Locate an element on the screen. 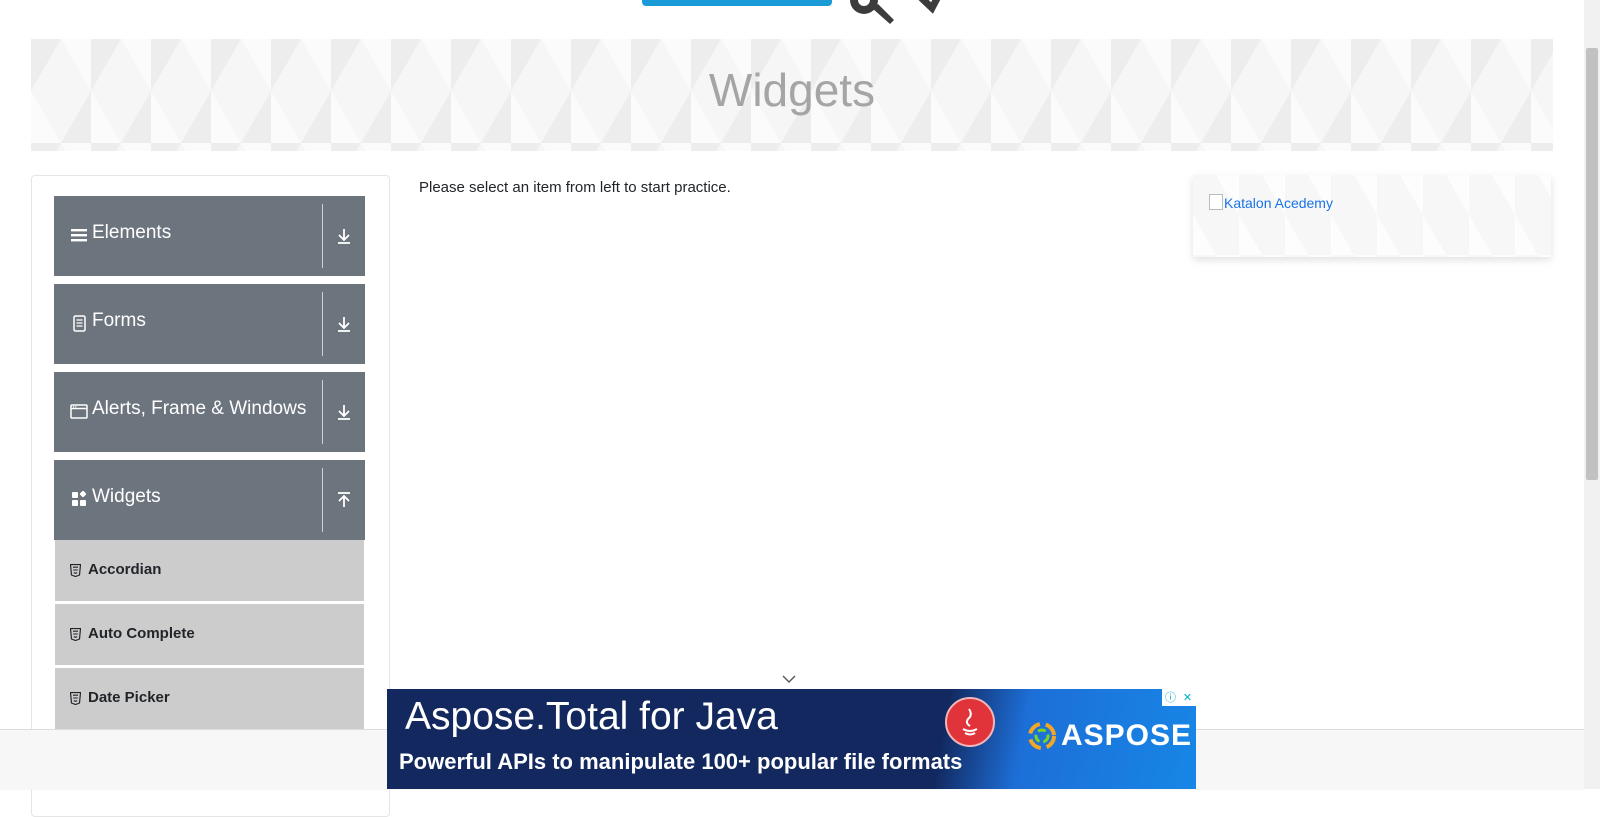  widgets-icon is located at coordinates (79, 498).